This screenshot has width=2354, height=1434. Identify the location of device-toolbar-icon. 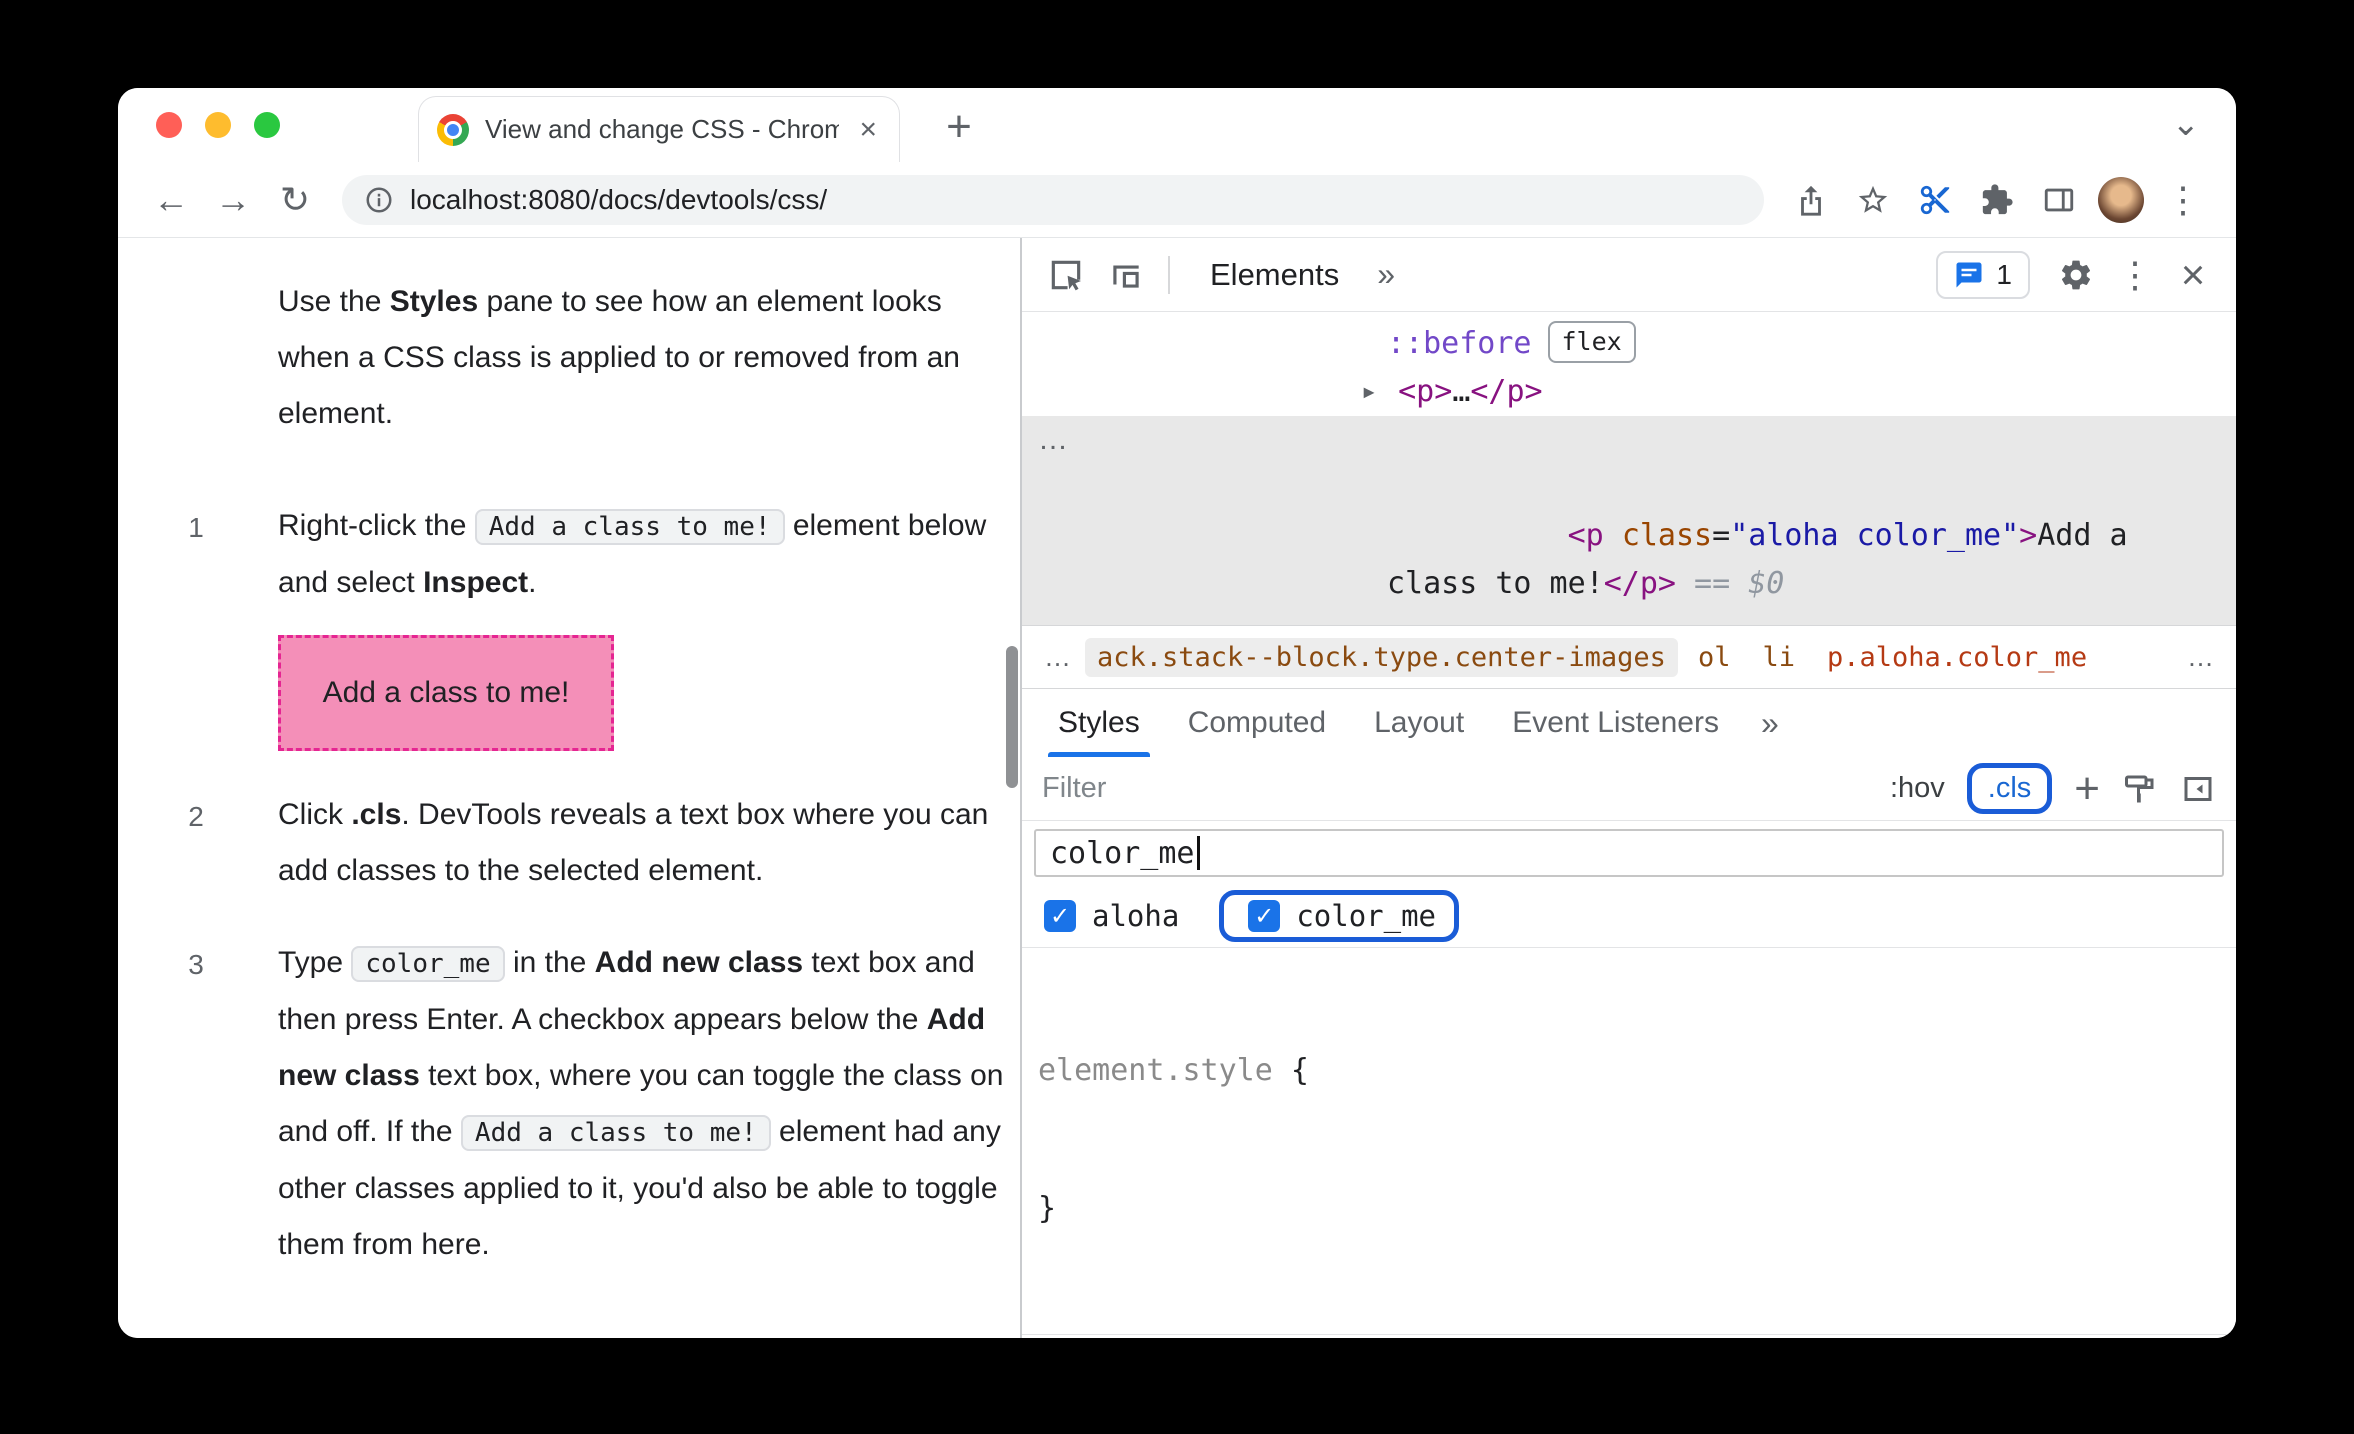
(1126, 275).